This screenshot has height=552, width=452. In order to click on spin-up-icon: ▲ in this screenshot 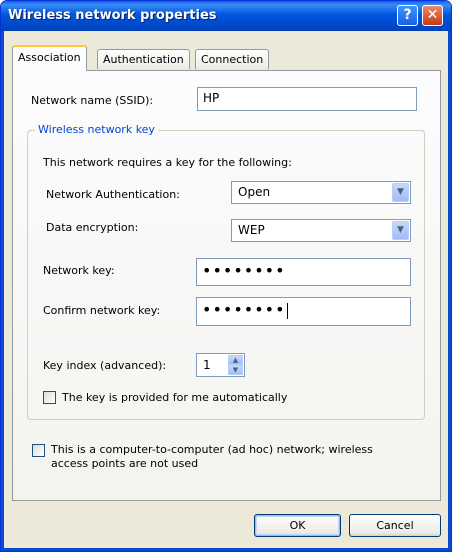, I will do `click(235, 360)`.